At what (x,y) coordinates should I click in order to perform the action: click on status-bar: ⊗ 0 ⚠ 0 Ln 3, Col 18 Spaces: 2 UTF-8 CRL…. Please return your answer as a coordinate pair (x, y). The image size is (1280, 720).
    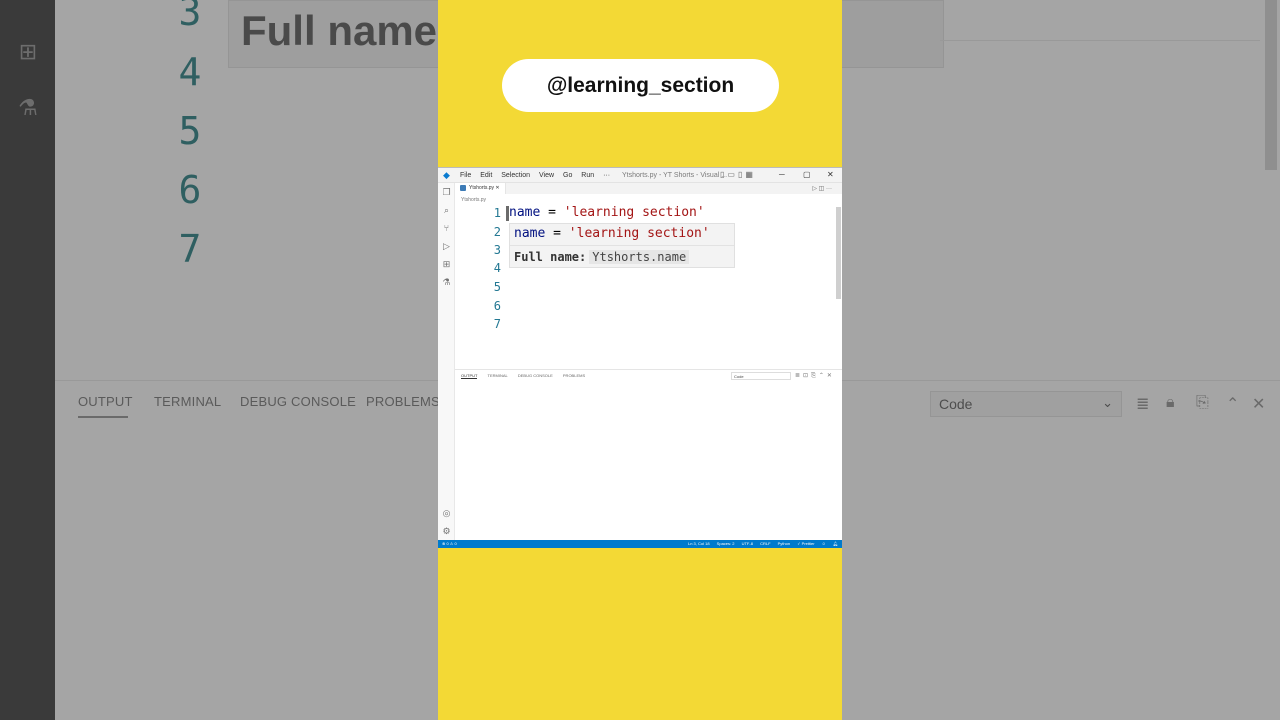
    Looking at the image, I should click on (640, 544).